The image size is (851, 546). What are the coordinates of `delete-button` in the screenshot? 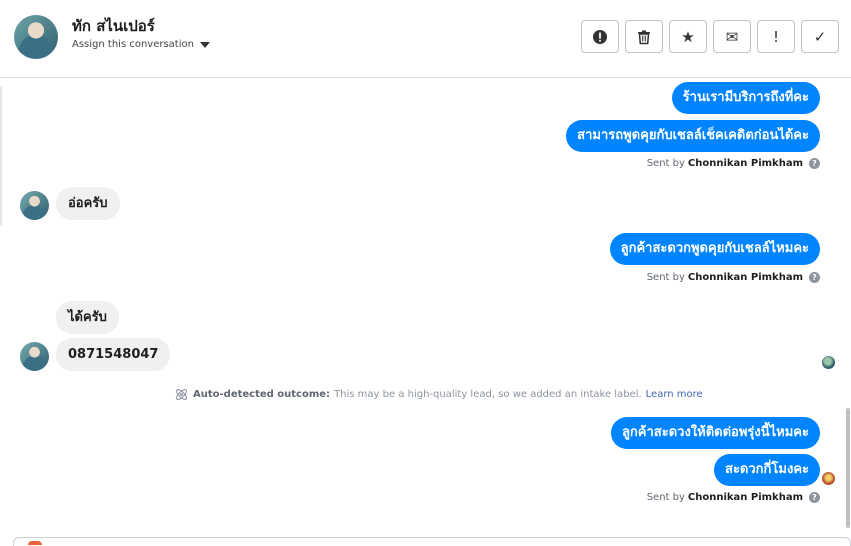 It's located at (644, 36).